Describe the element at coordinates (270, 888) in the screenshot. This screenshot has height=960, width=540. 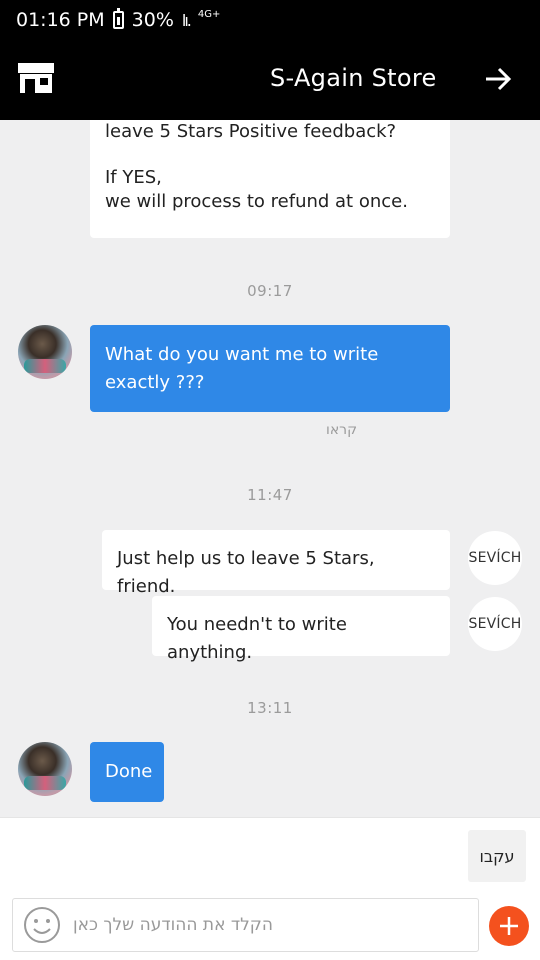
I see `composer-area: עקבו` at that location.